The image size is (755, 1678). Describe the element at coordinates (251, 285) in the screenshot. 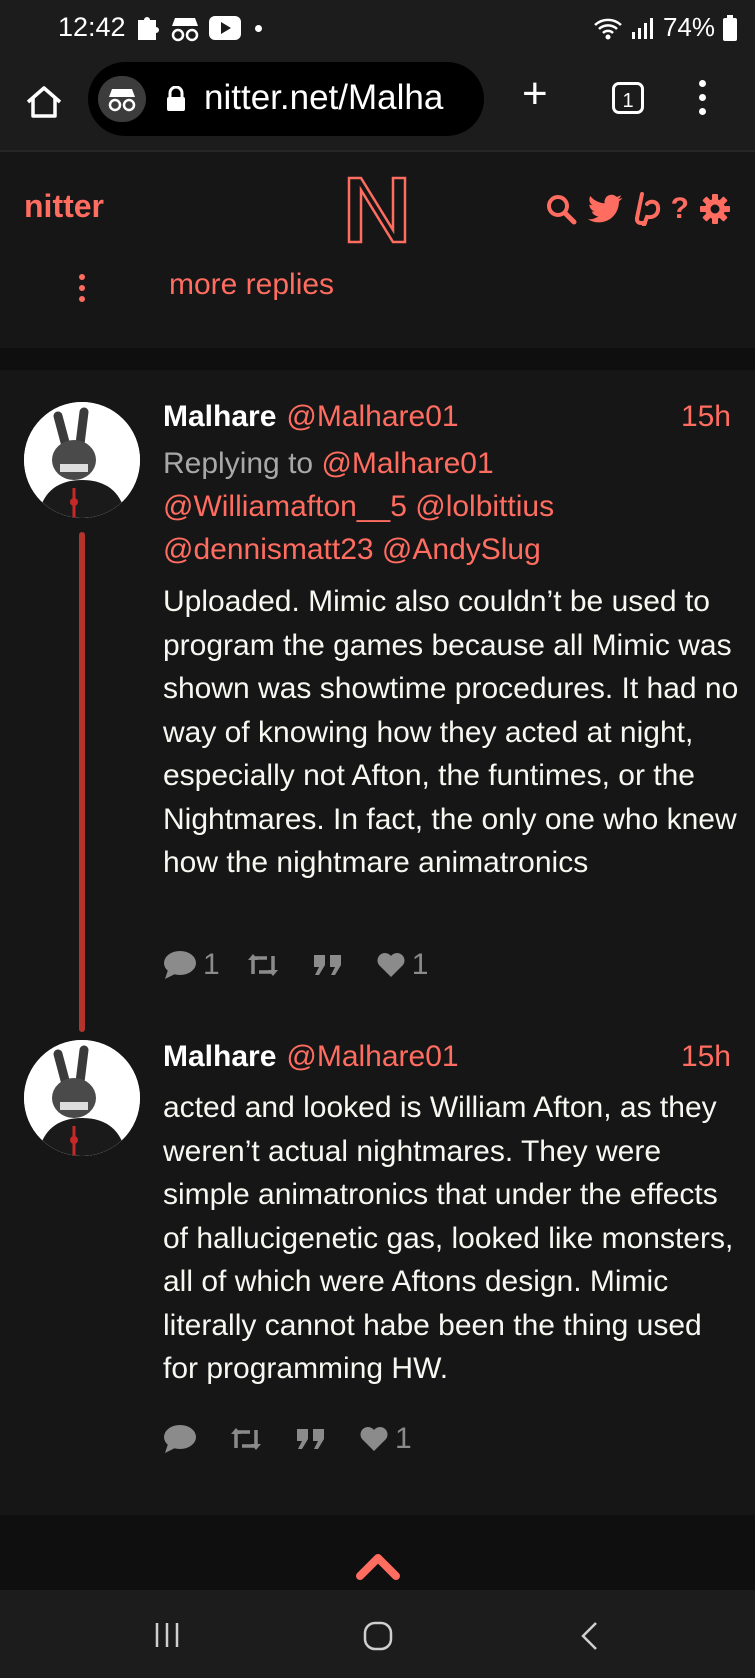

I see `more-replies-link: more replies` at that location.